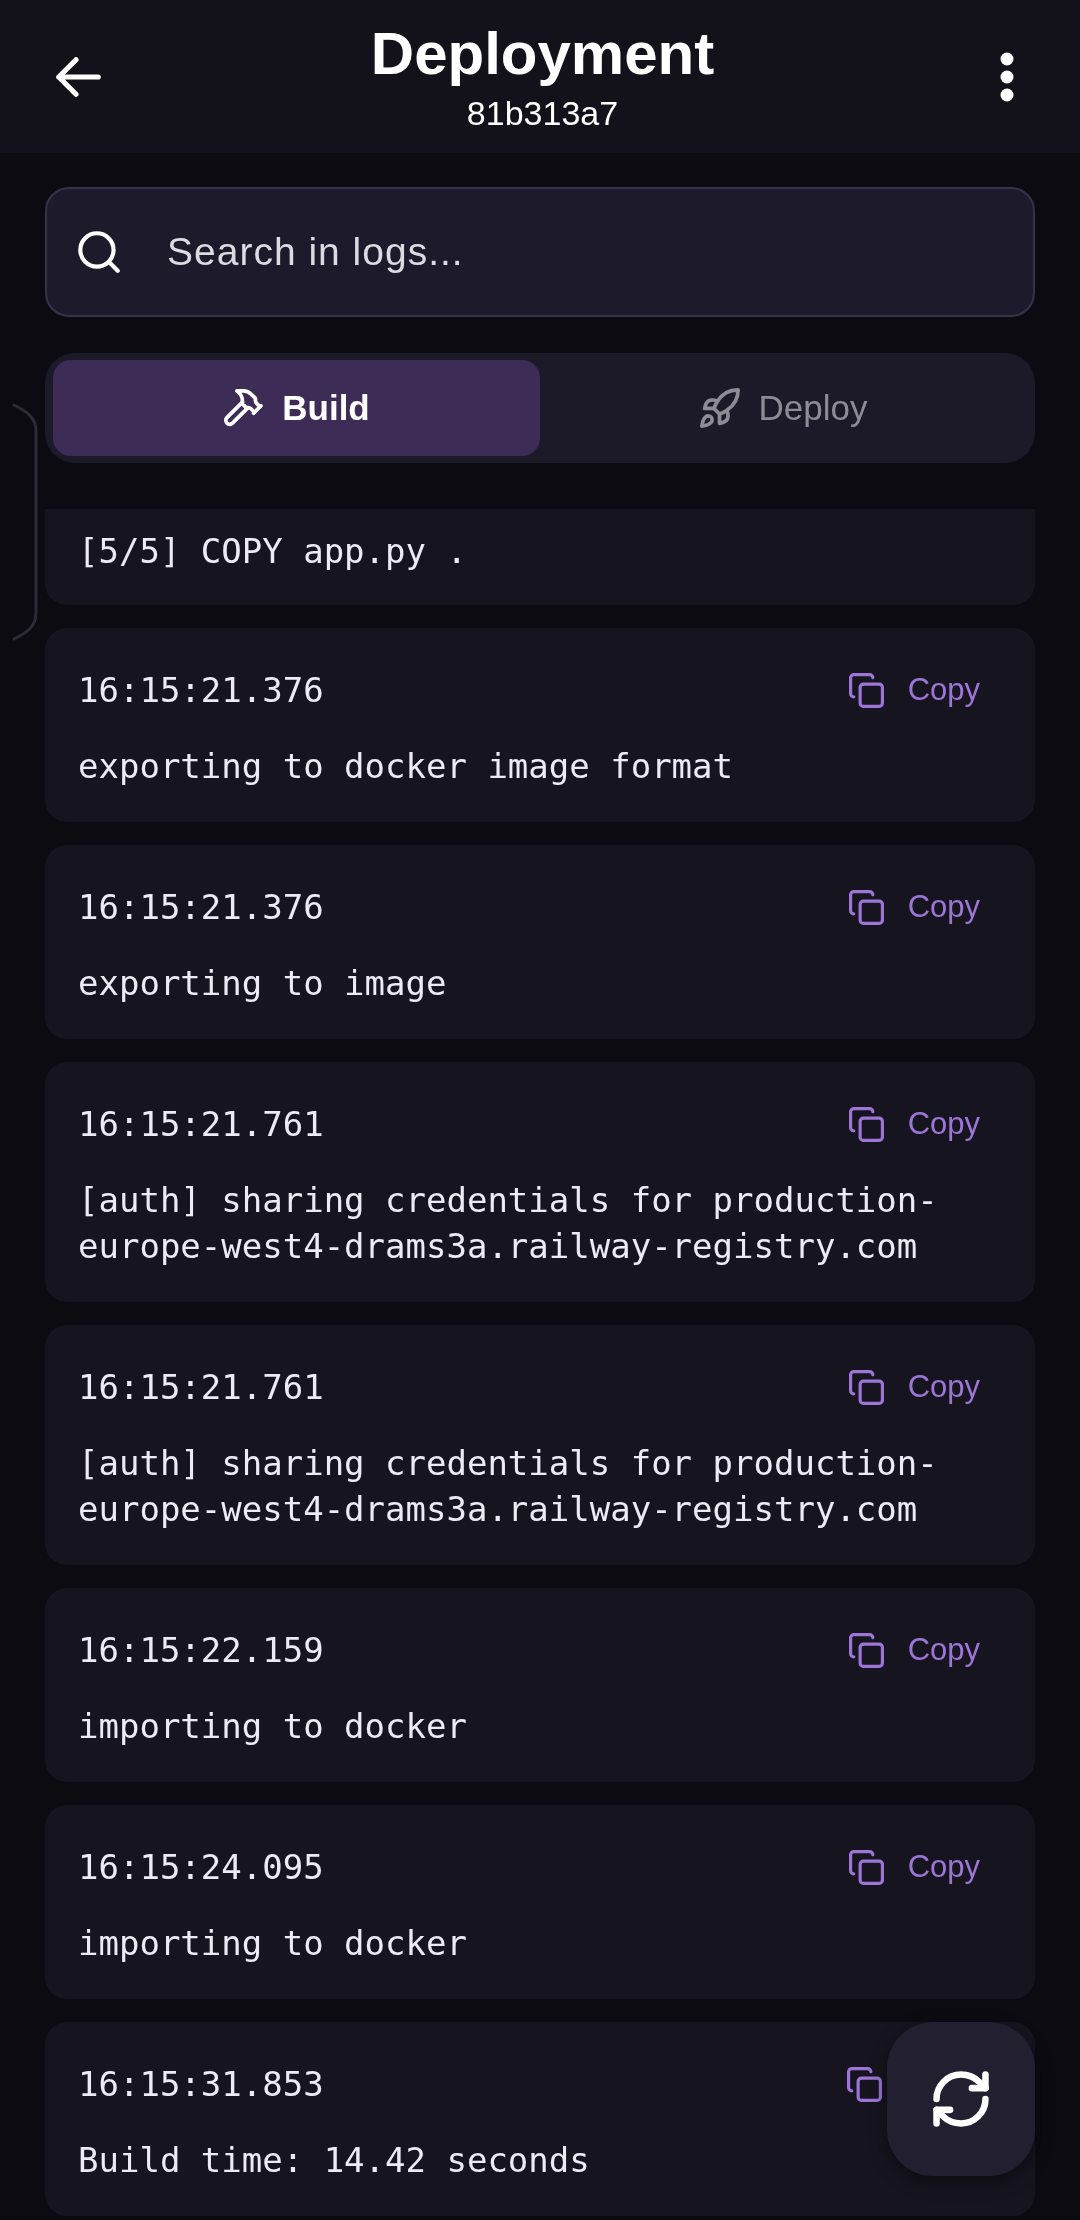 The height and width of the screenshot is (2220, 1080). I want to click on log-timestamp: 16:15:22.159, so click(201, 1650).